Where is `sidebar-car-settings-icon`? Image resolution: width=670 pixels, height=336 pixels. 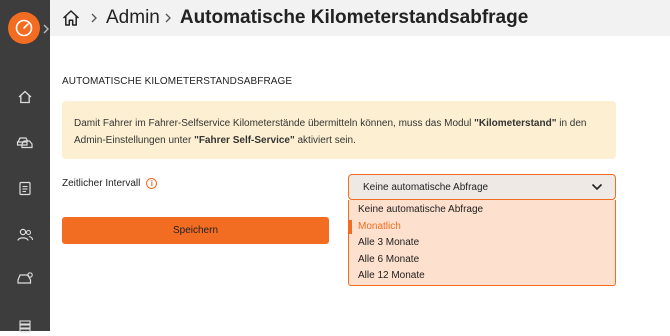
sidebar-car-settings-icon is located at coordinates (25, 278).